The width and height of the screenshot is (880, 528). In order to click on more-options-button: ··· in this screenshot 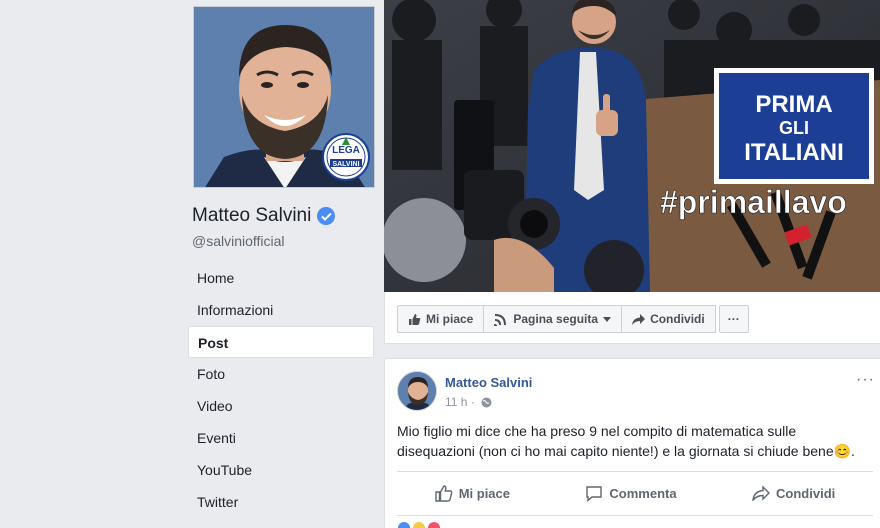, I will do `click(733, 319)`.